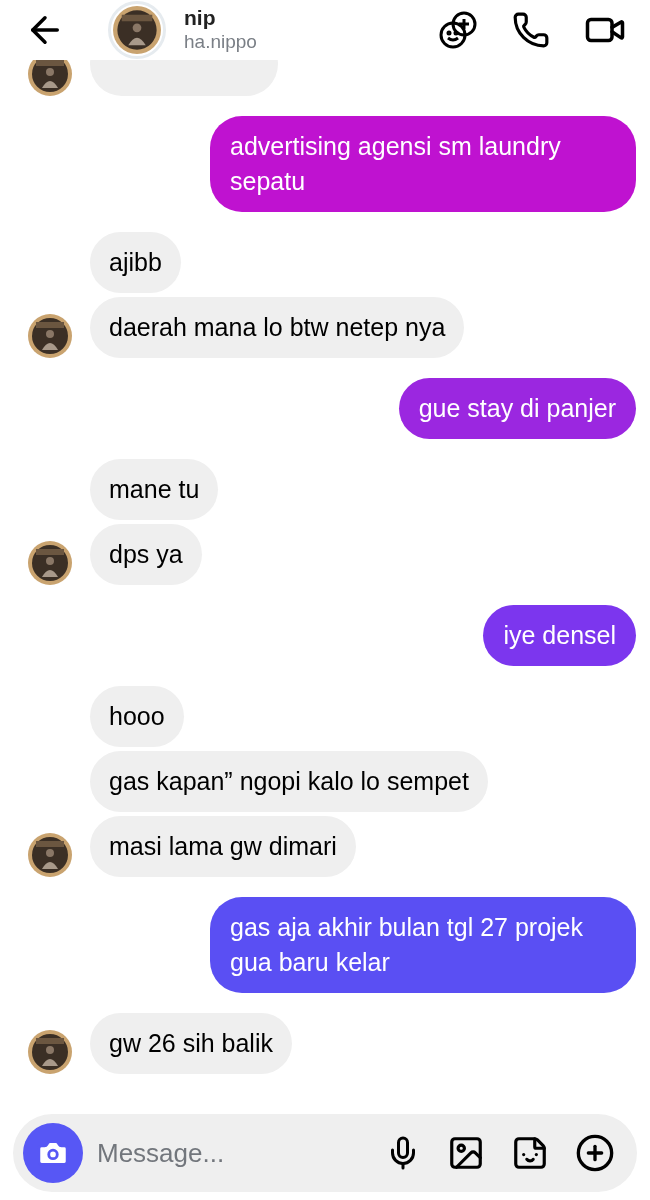  I want to click on camera-button, so click(53, 1153).